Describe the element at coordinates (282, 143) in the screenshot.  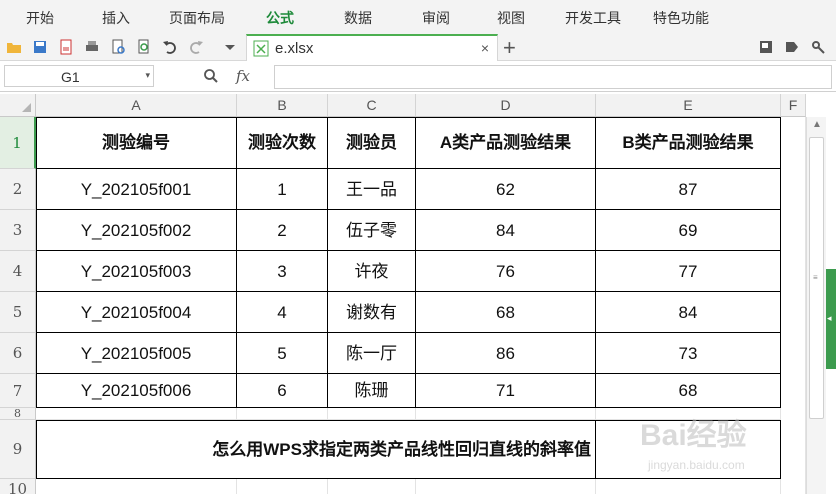
I see `header-cell-test-count: 测验次数` at that location.